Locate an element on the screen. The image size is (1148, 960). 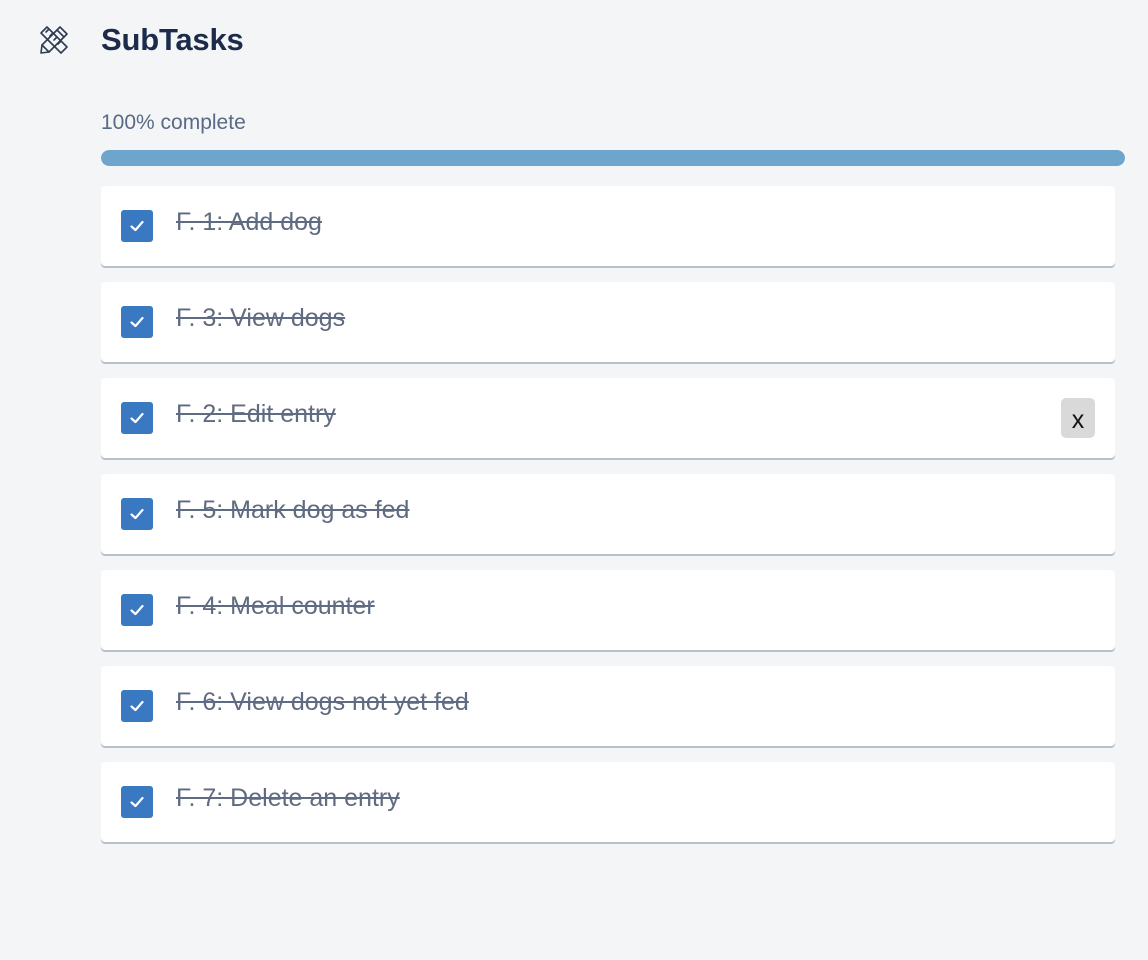
progress-label: 100% complete is located at coordinates (173, 122).